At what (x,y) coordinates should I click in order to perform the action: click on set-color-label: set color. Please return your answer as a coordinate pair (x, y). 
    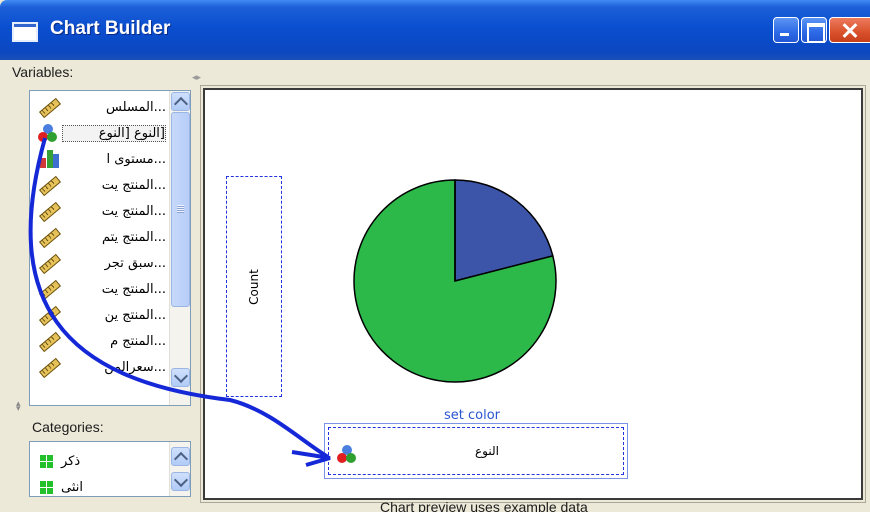
    Looking at the image, I should click on (472, 415).